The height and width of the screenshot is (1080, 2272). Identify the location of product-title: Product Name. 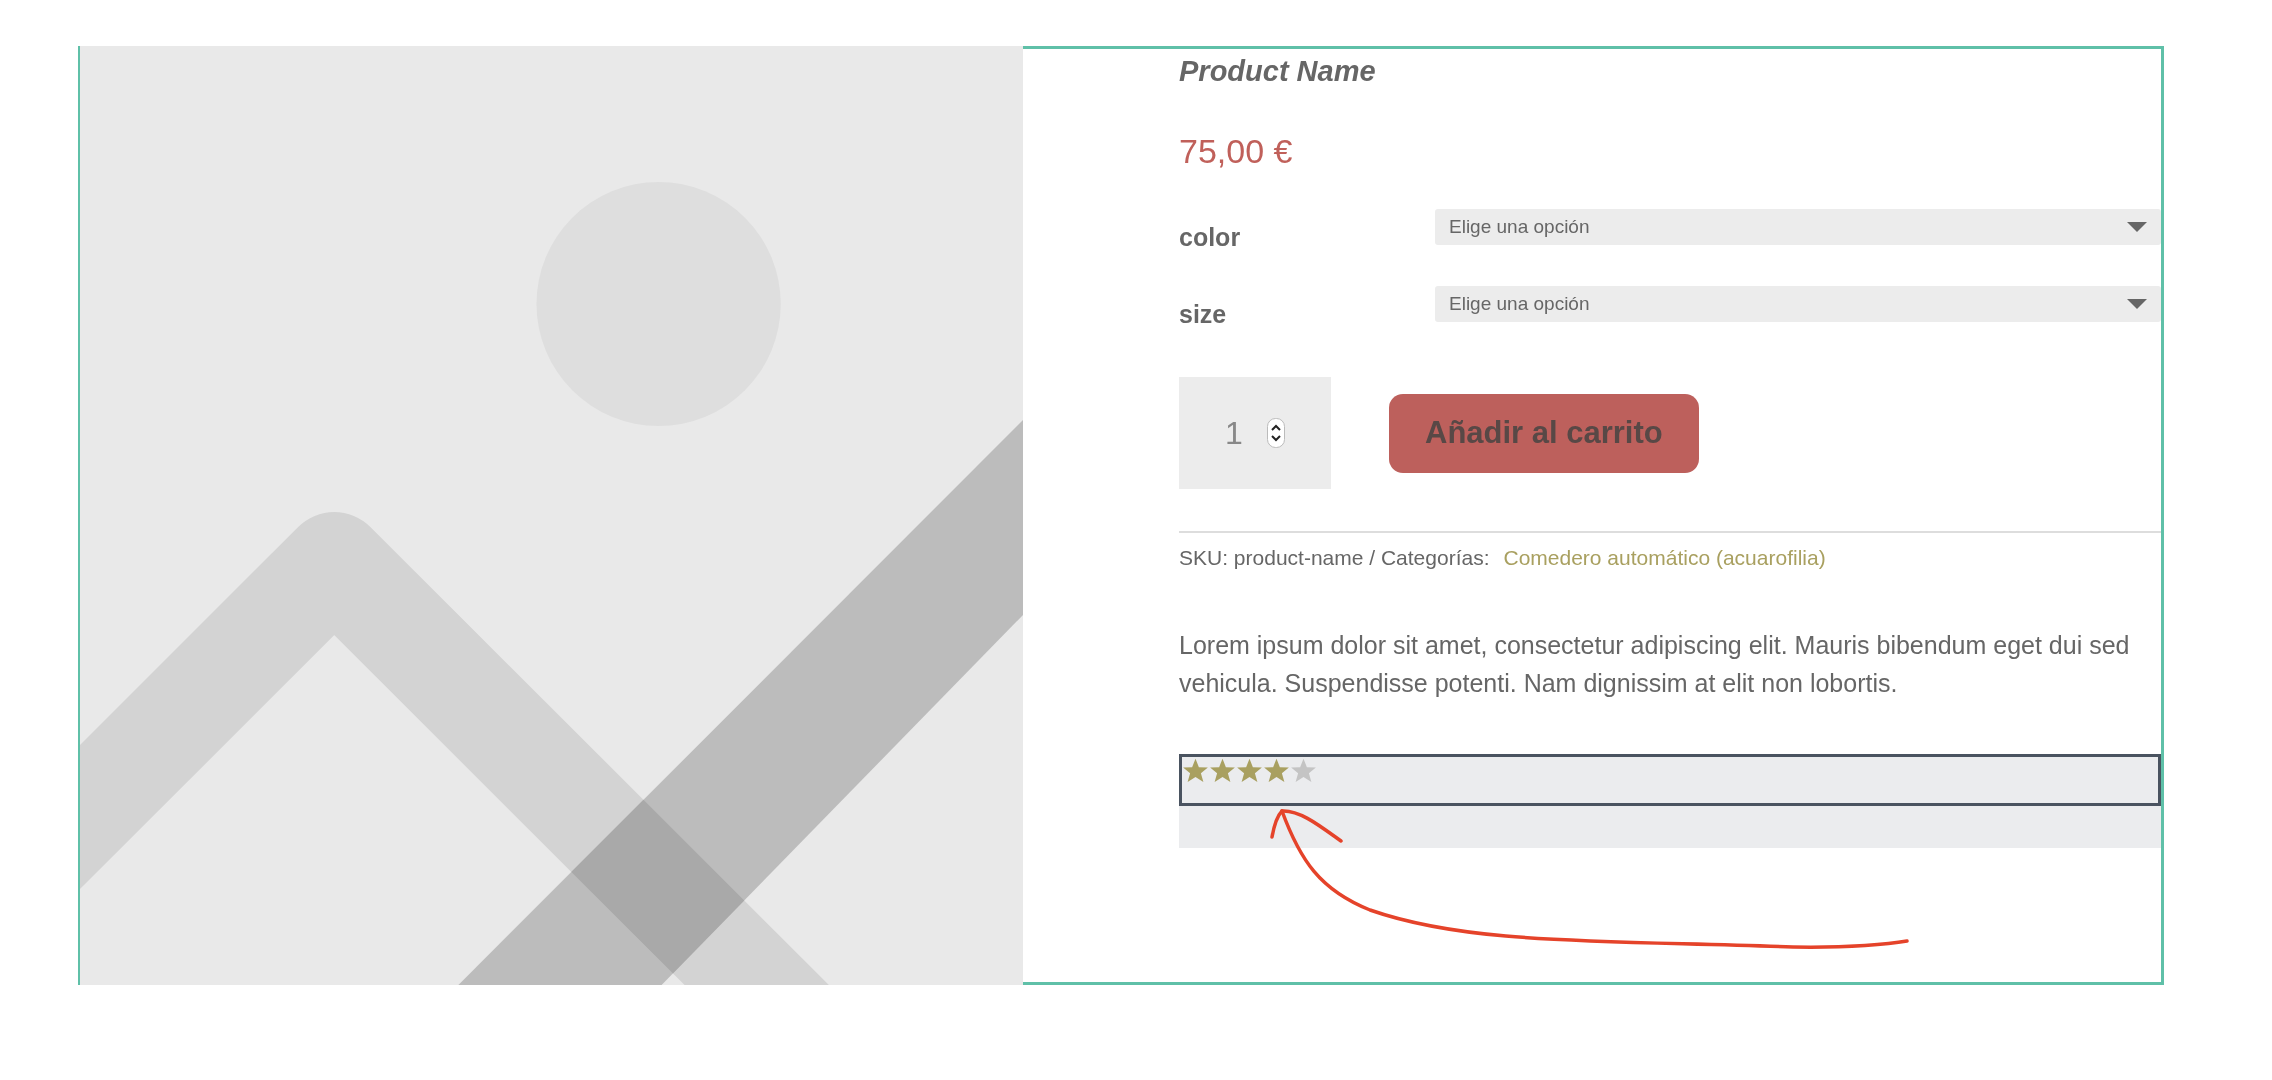
(1277, 71).